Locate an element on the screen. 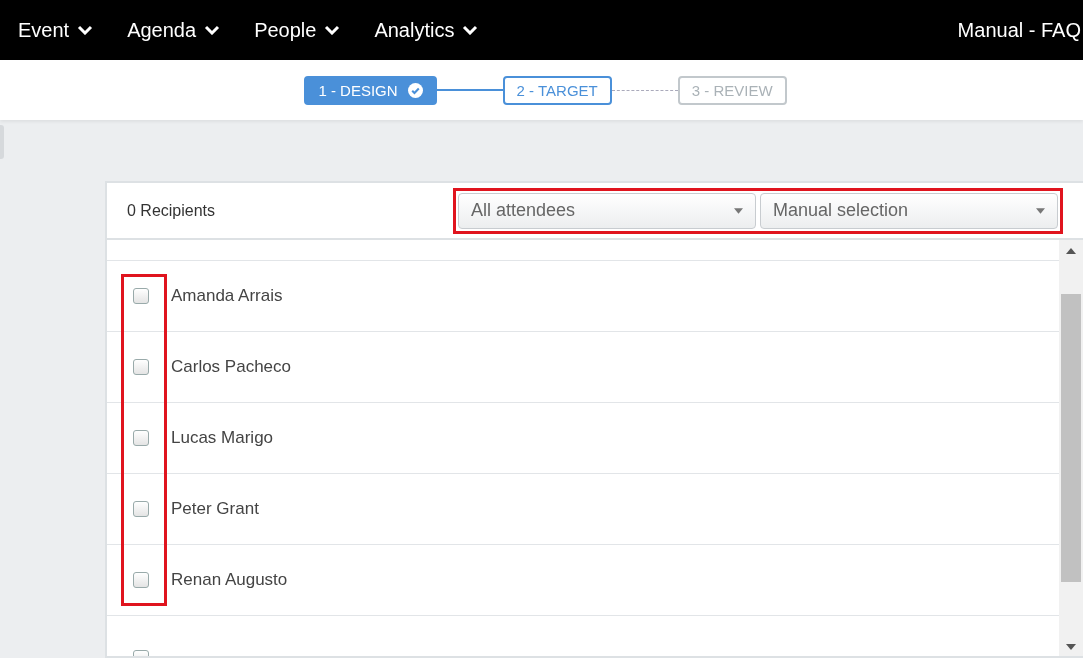 Image resolution: width=1083 pixels, height=658 pixels. nav-menu: People is located at coordinates (297, 30).